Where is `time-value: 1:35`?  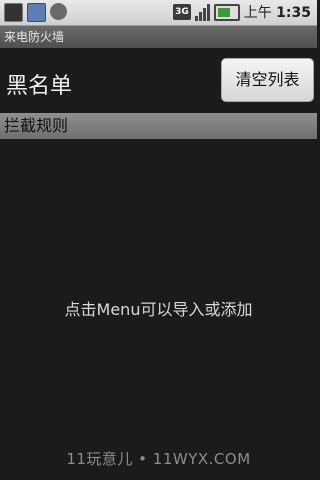
time-value: 1:35 is located at coordinates (293, 13).